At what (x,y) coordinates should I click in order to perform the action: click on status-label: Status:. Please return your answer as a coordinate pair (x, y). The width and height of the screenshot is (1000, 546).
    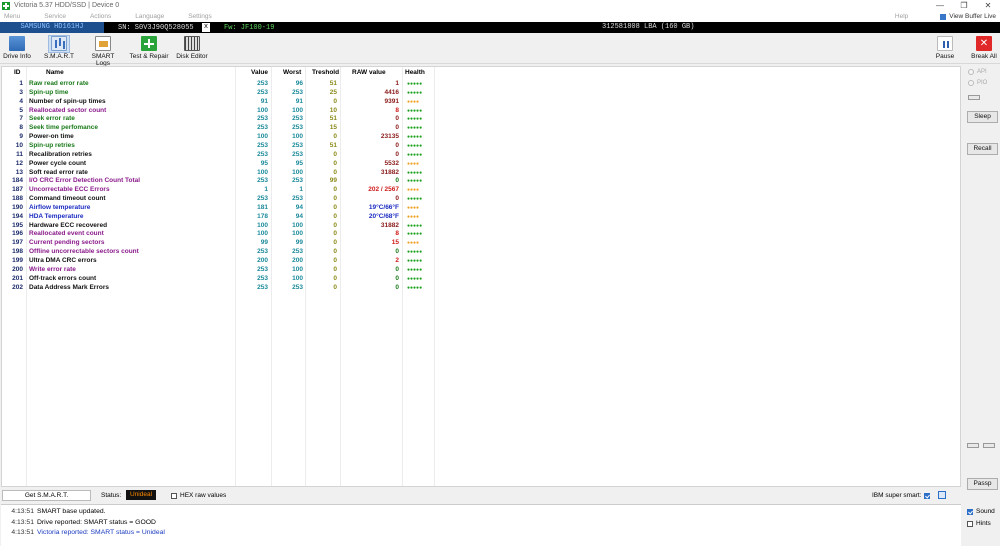
    Looking at the image, I should click on (111, 495).